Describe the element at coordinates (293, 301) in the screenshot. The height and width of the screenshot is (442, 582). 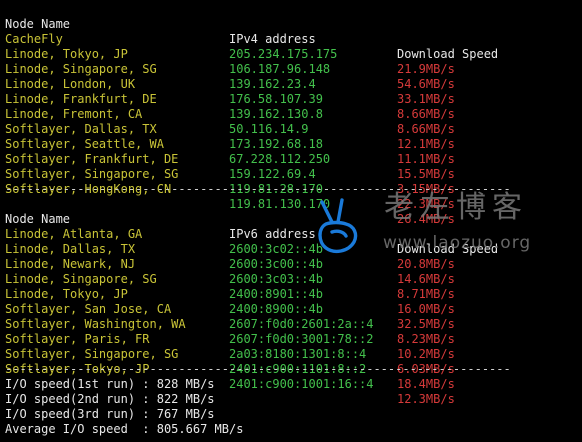
I see `table-row: Linode, Tokyo, JP 2400:8900::4b 32.5MB/s` at that location.